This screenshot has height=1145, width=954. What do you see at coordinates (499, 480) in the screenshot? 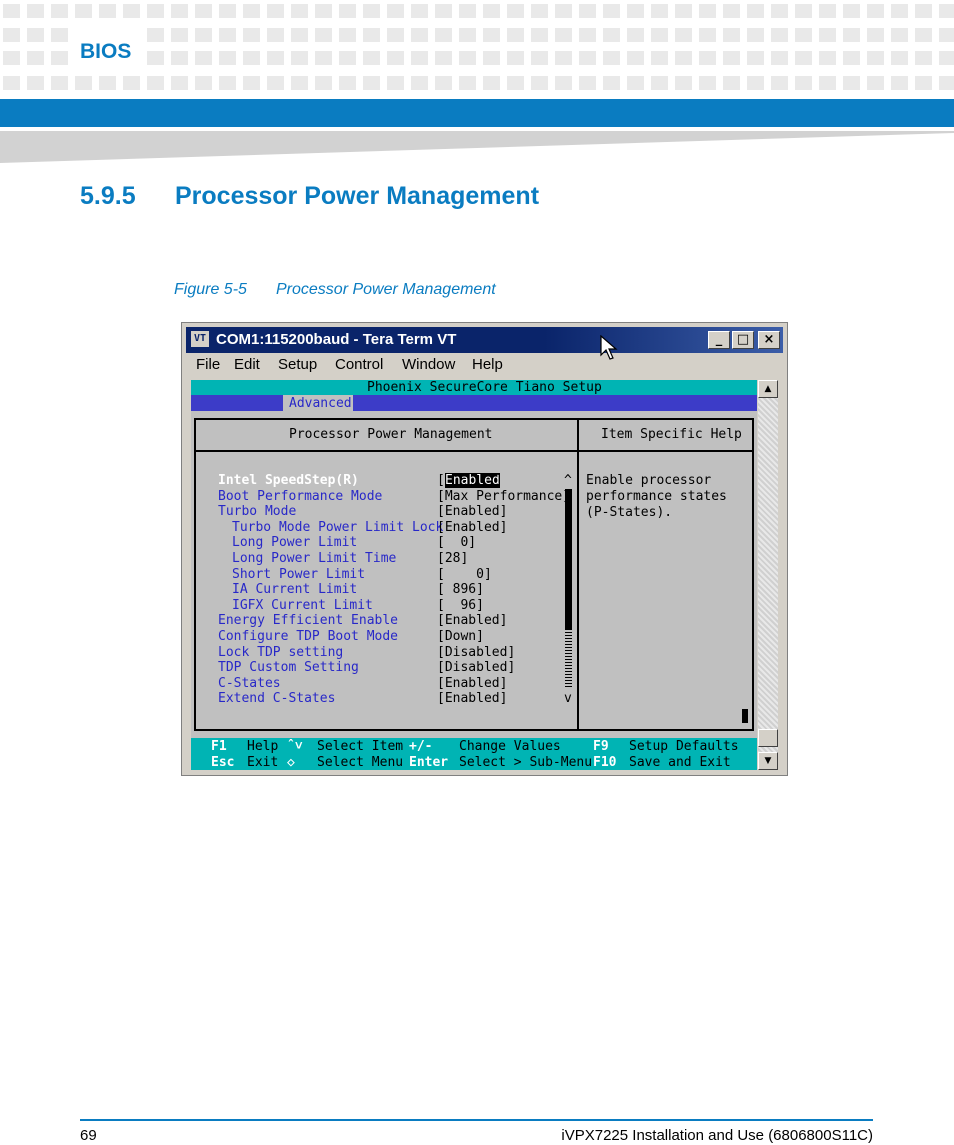
I see `bios-item-bracket: ]` at bounding box center [499, 480].